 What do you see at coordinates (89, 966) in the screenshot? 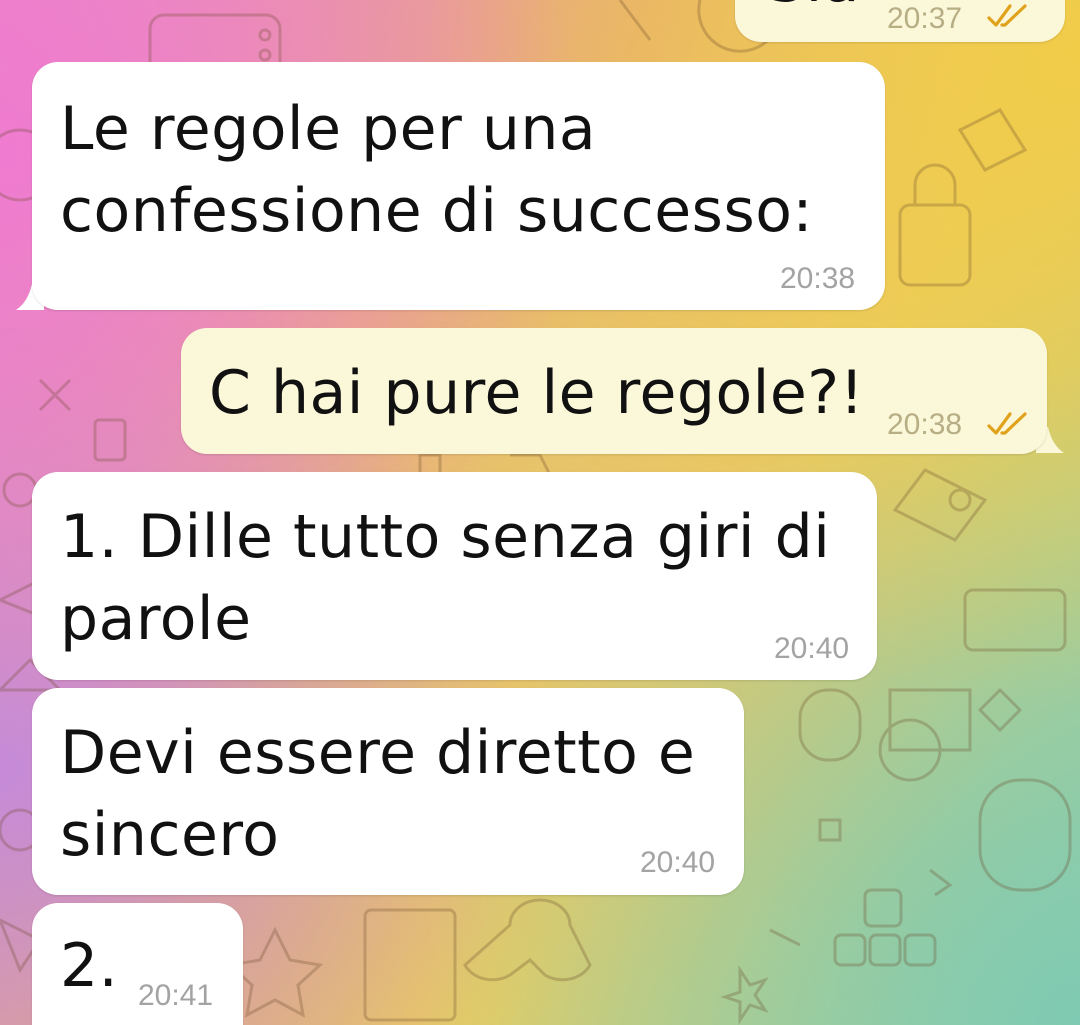
I see `message-text: 2.` at bounding box center [89, 966].